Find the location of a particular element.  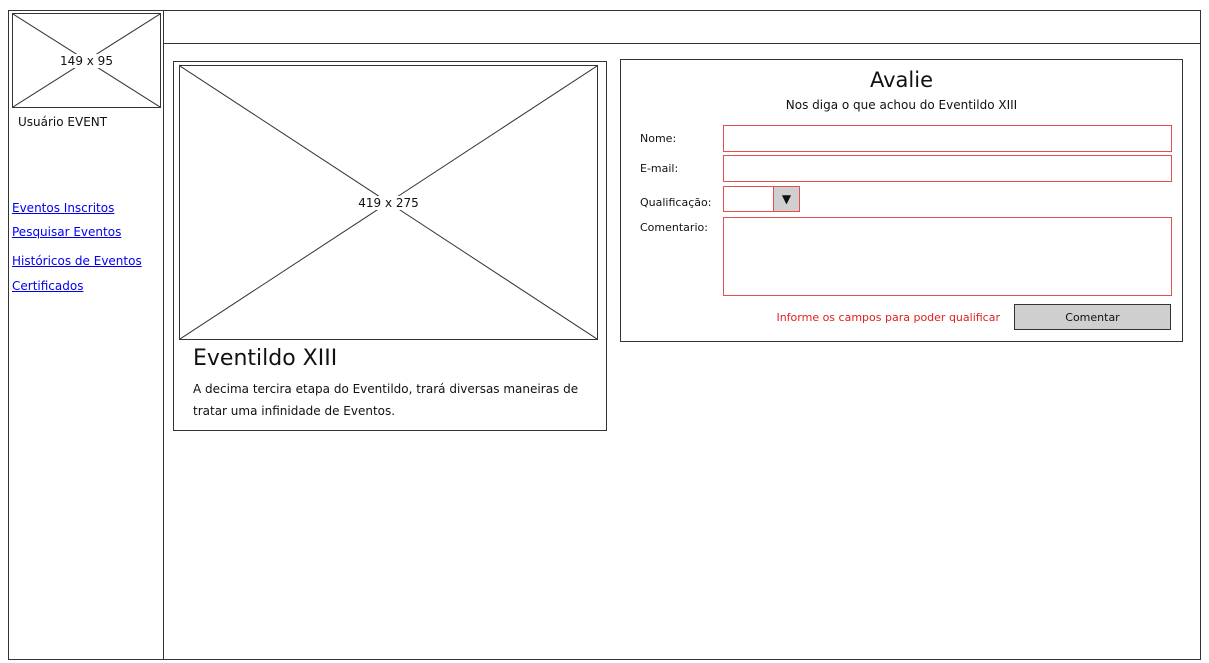

name-label: Nome: is located at coordinates (658, 138).